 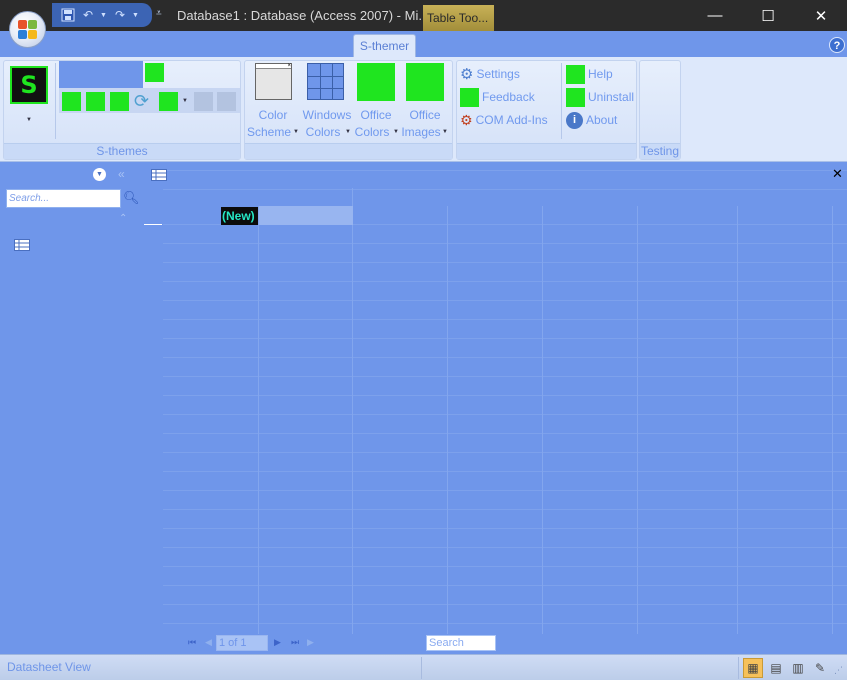 I want to click on table-object-icon, so click(x=22, y=246).